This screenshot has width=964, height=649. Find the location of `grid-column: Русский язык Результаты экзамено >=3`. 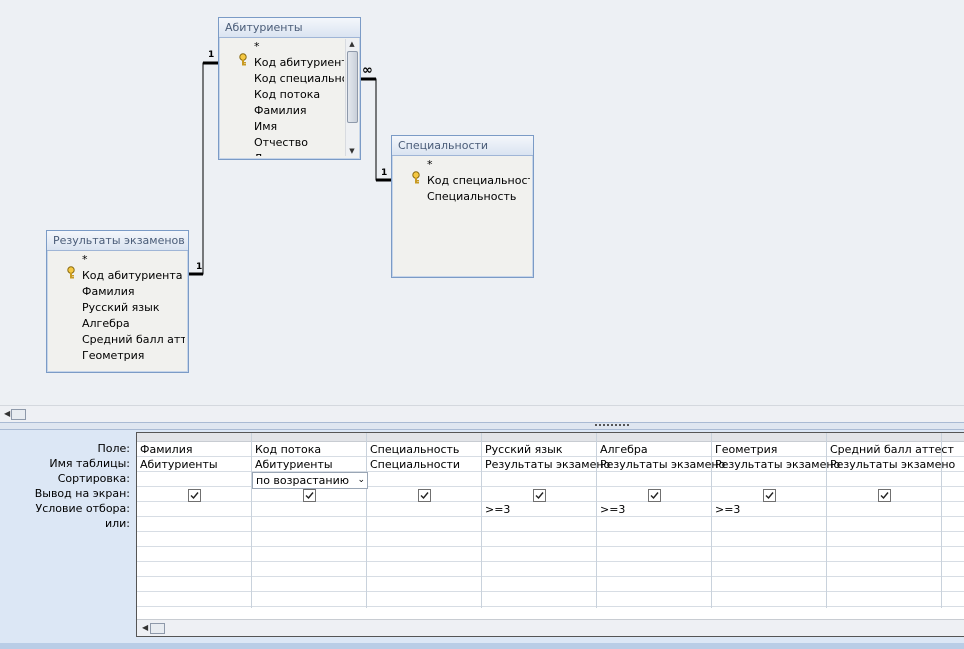

grid-column: Русский язык Результаты экзамено >=3 is located at coordinates (546, 520).